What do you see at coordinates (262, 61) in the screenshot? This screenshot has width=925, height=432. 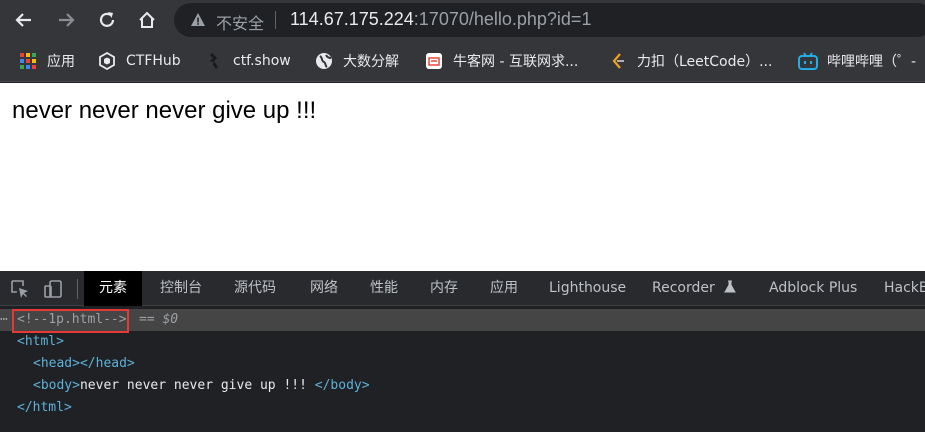 I see `bookmark-label: ctf.show` at bounding box center [262, 61].